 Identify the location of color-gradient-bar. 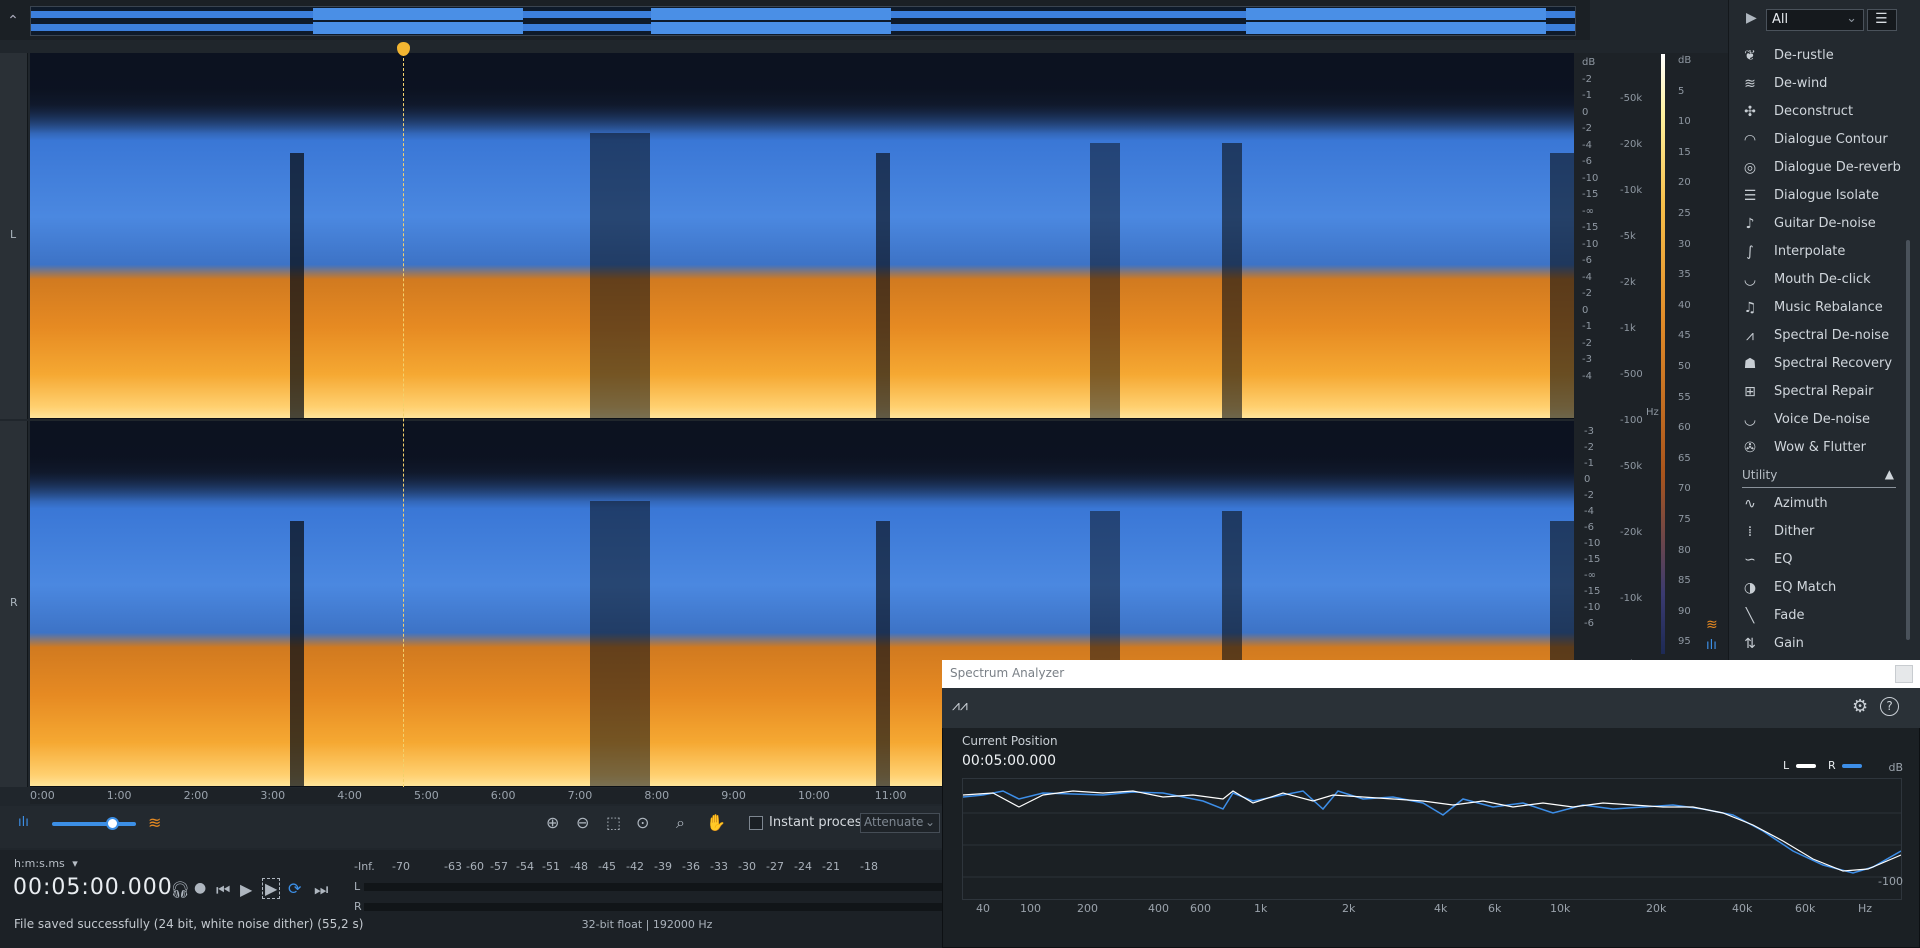
(1663, 354).